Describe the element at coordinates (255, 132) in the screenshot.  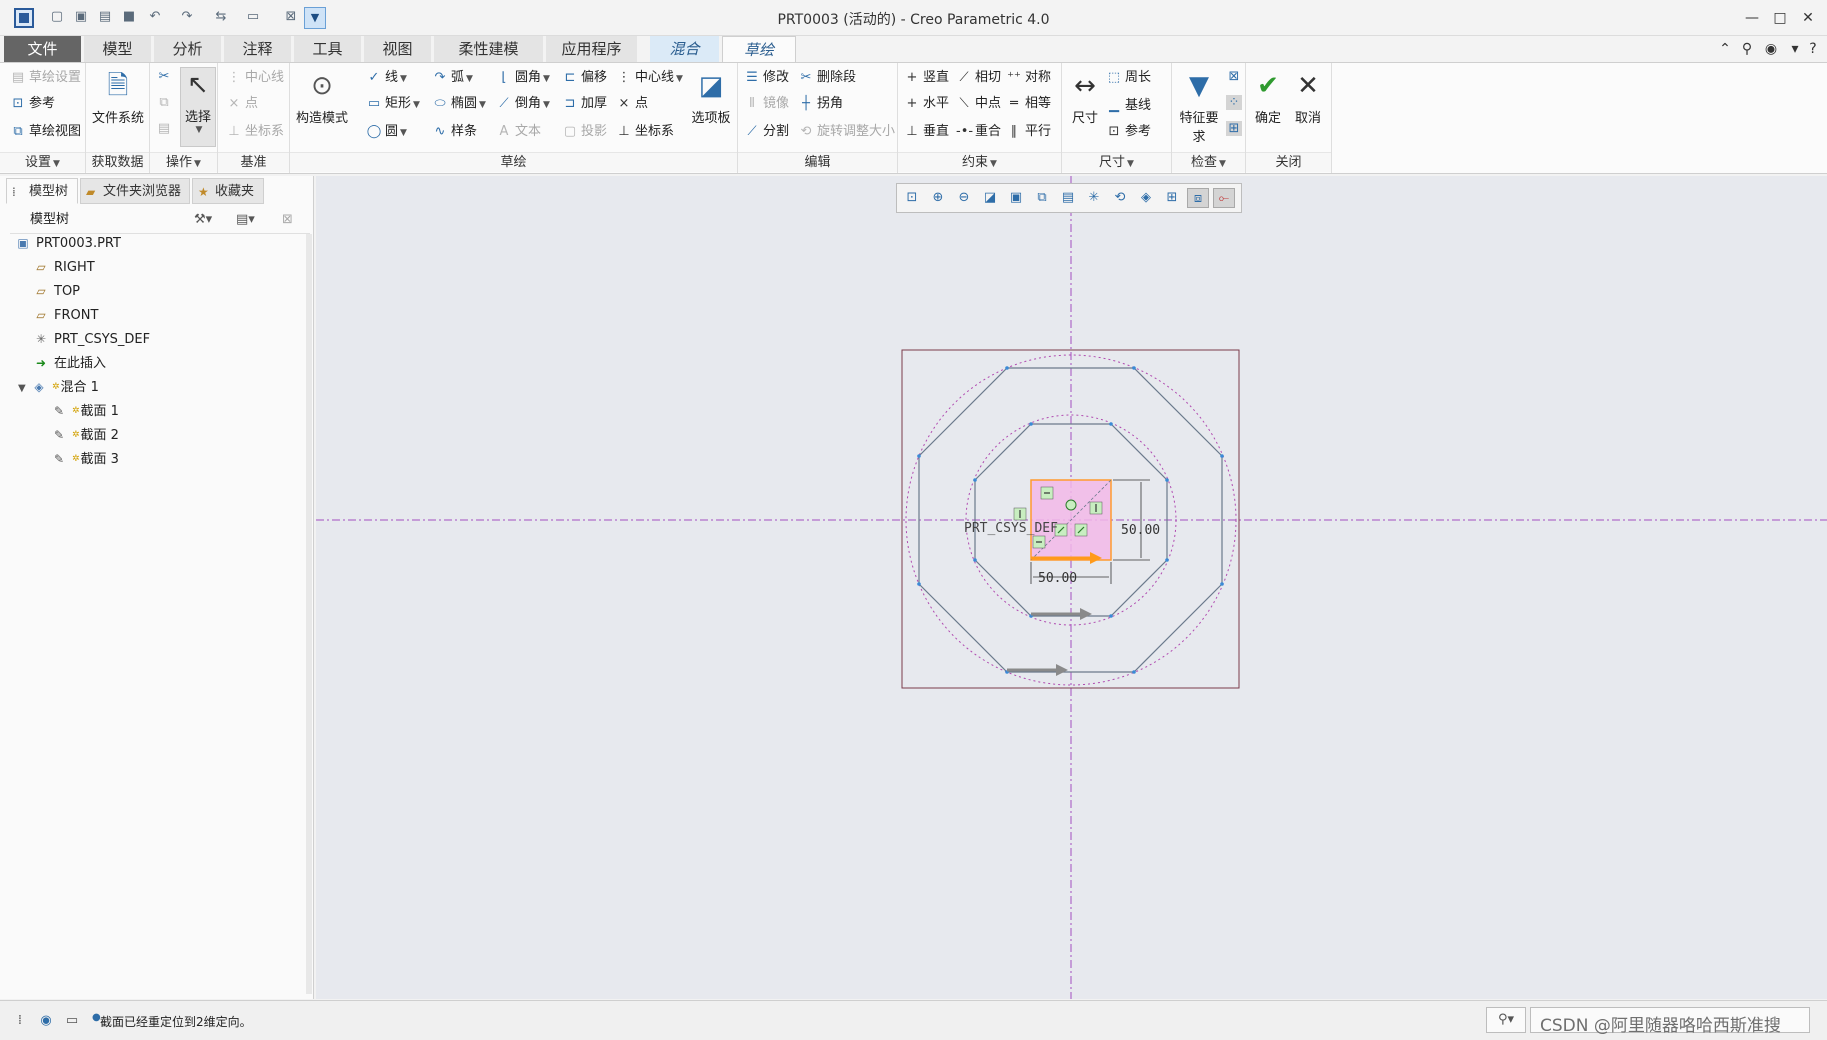
I see `datum-csys-button: ⊥ 坐标系` at that location.